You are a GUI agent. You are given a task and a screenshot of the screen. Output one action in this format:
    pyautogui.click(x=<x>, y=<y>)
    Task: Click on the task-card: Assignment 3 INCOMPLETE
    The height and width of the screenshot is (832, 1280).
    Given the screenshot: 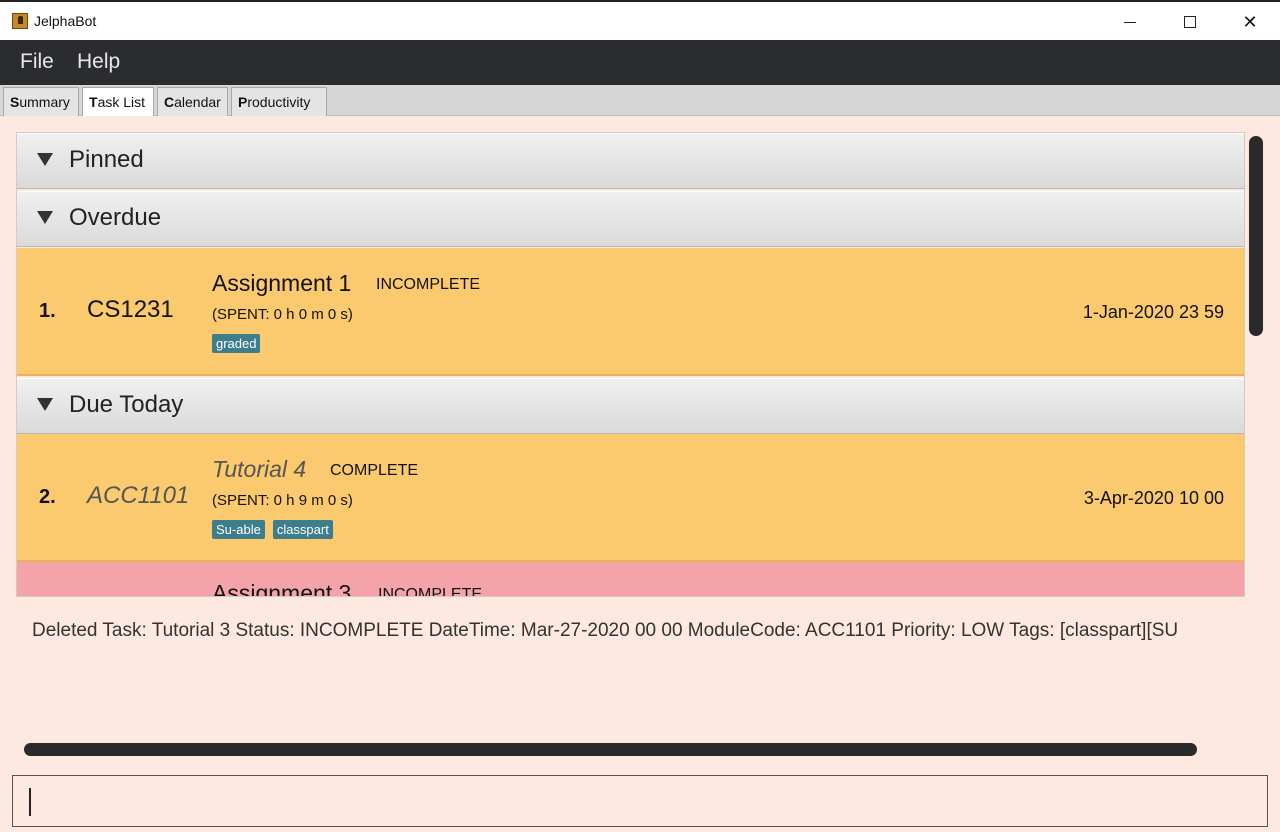 What is the action you would take?
    pyautogui.click(x=630, y=579)
    